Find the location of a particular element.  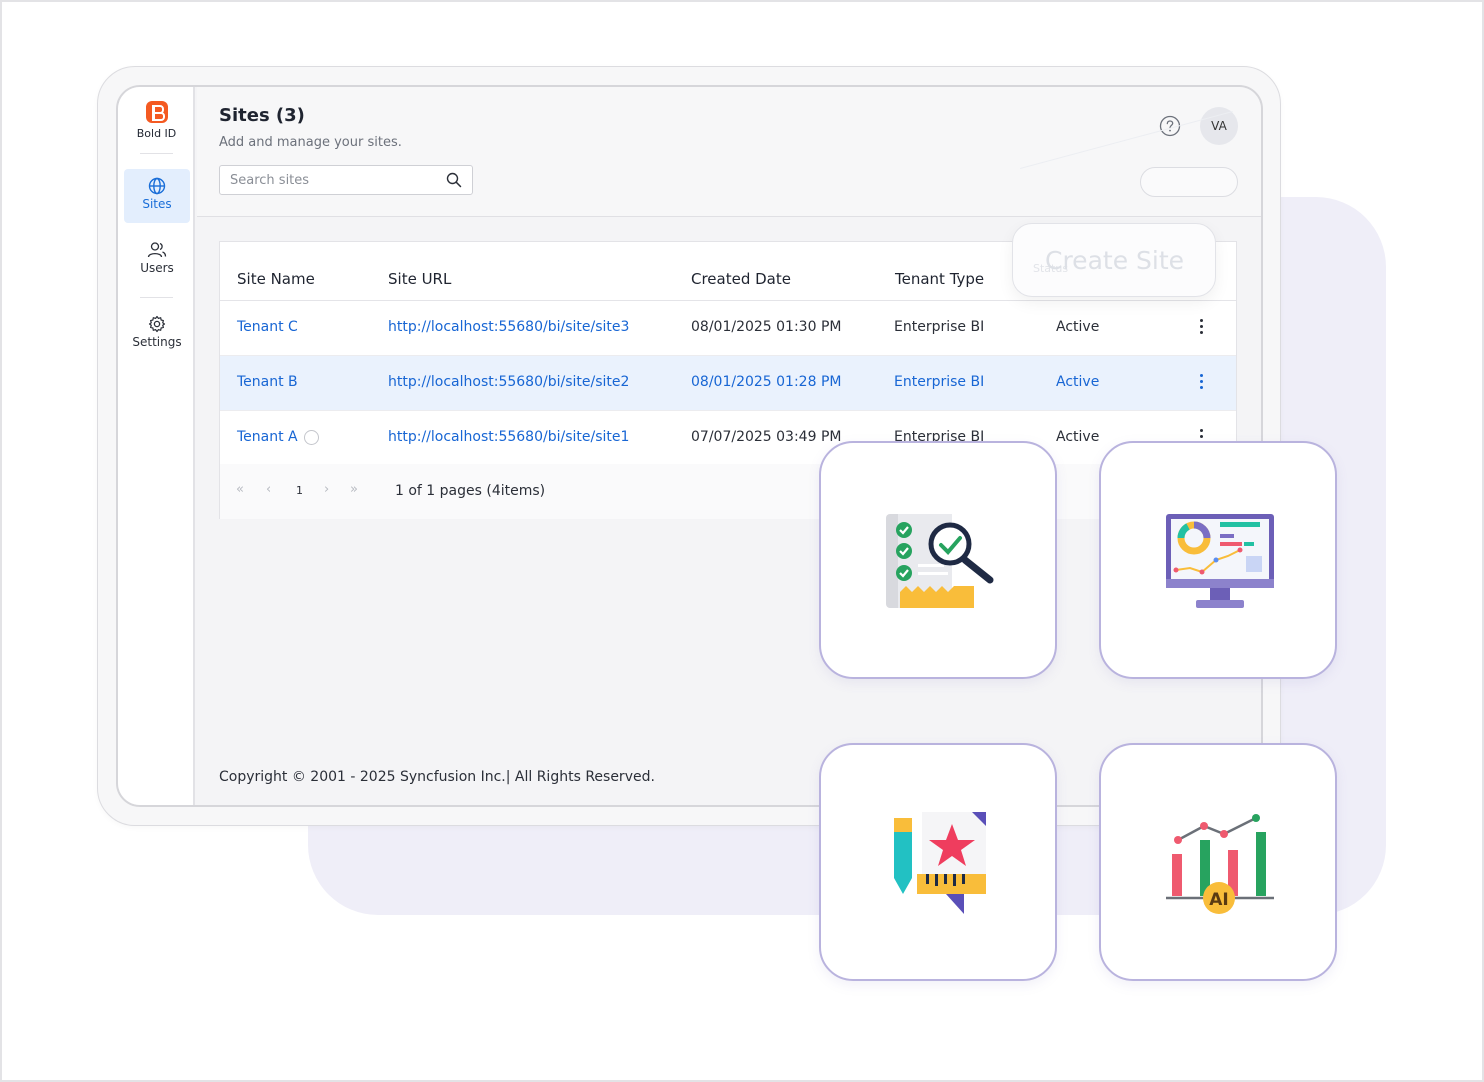

column-header-tenant-type: Tenant Type is located at coordinates (939, 279).